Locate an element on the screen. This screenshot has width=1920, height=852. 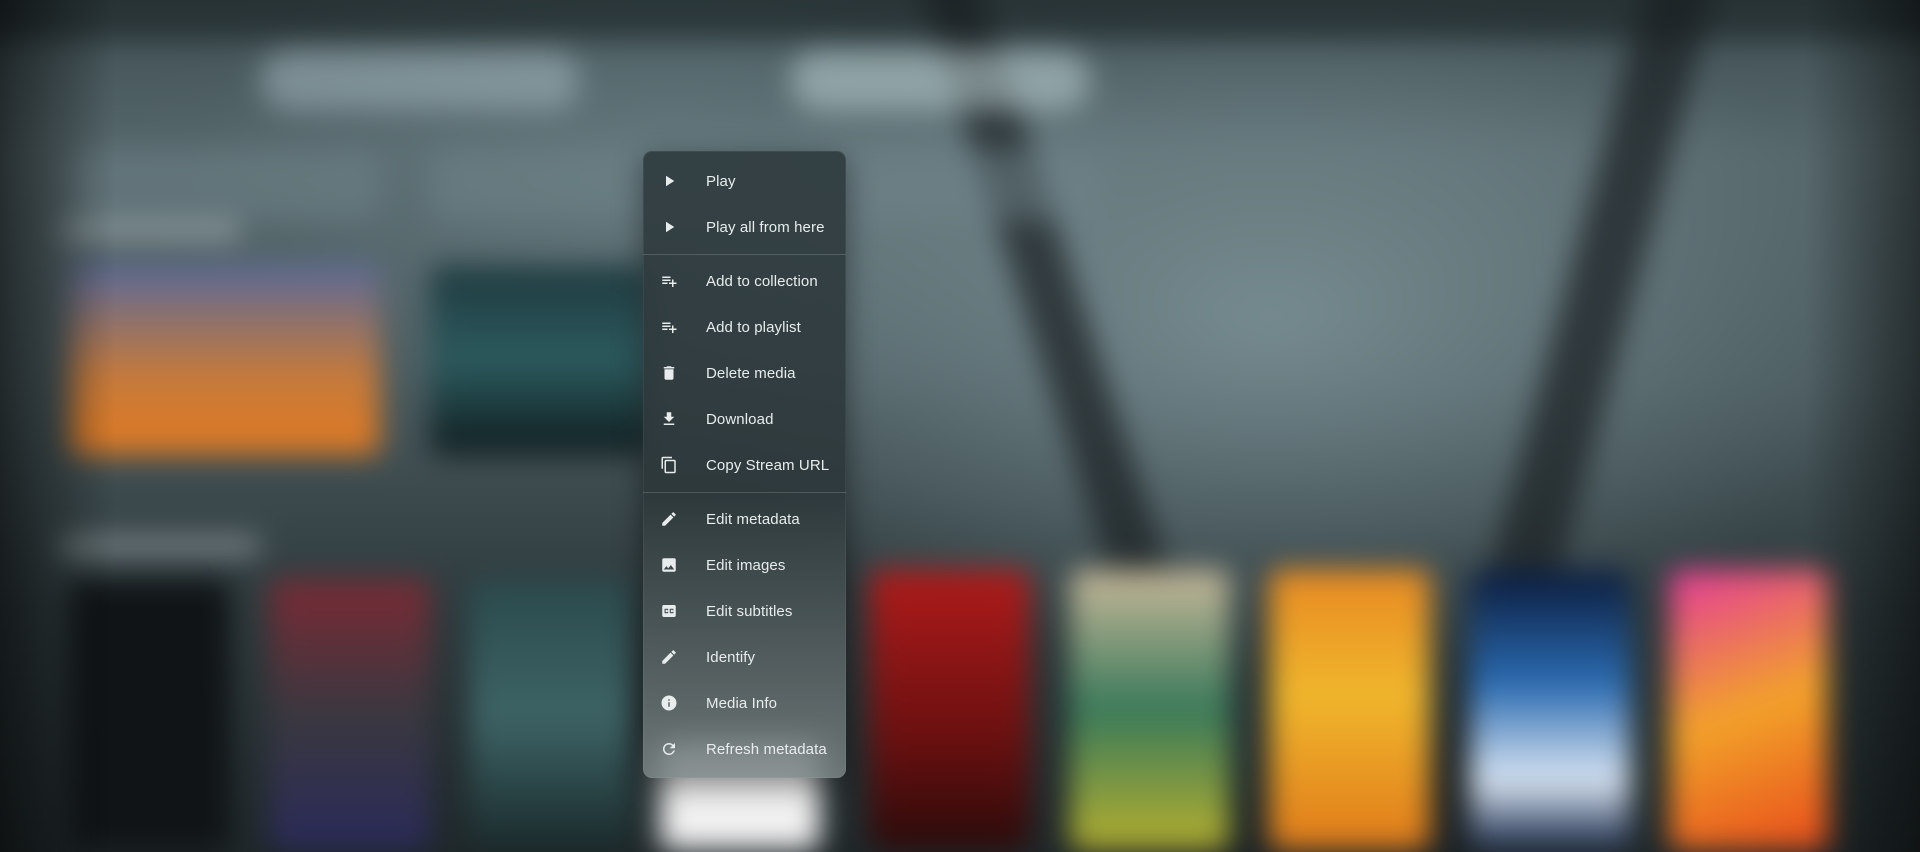
menu-item-download: Download is located at coordinates (744, 419).